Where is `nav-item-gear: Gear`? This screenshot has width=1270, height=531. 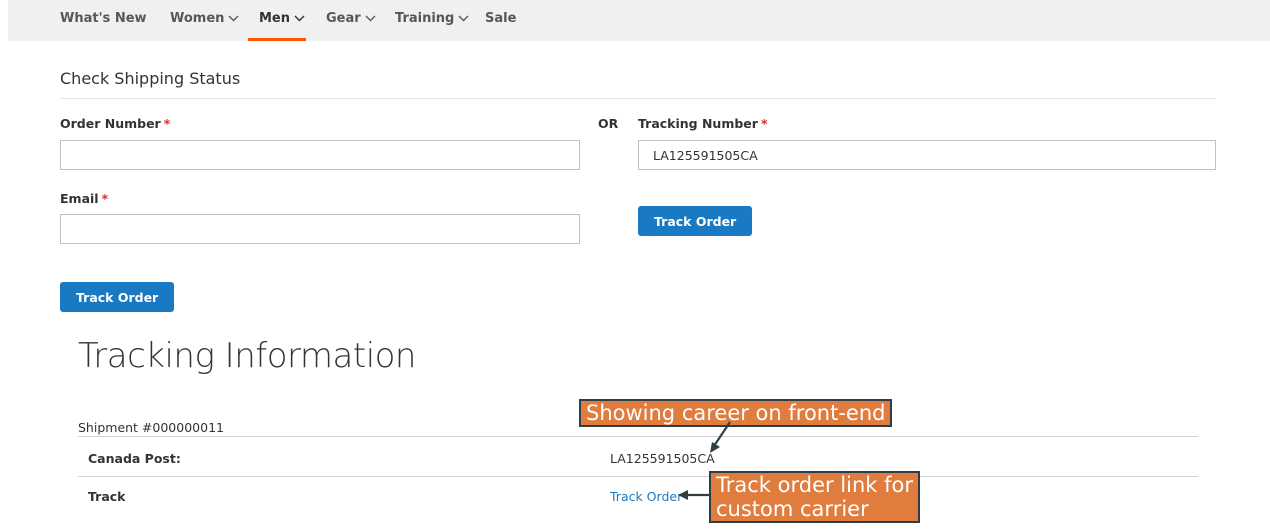
nav-item-gear: Gear is located at coordinates (351, 18).